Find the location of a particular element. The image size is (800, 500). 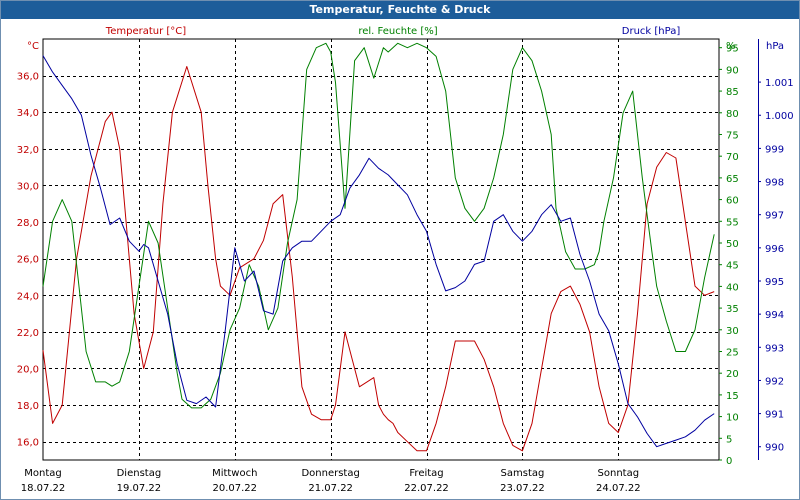

temperature-tick-label: 24,0 is located at coordinates (28, 296).